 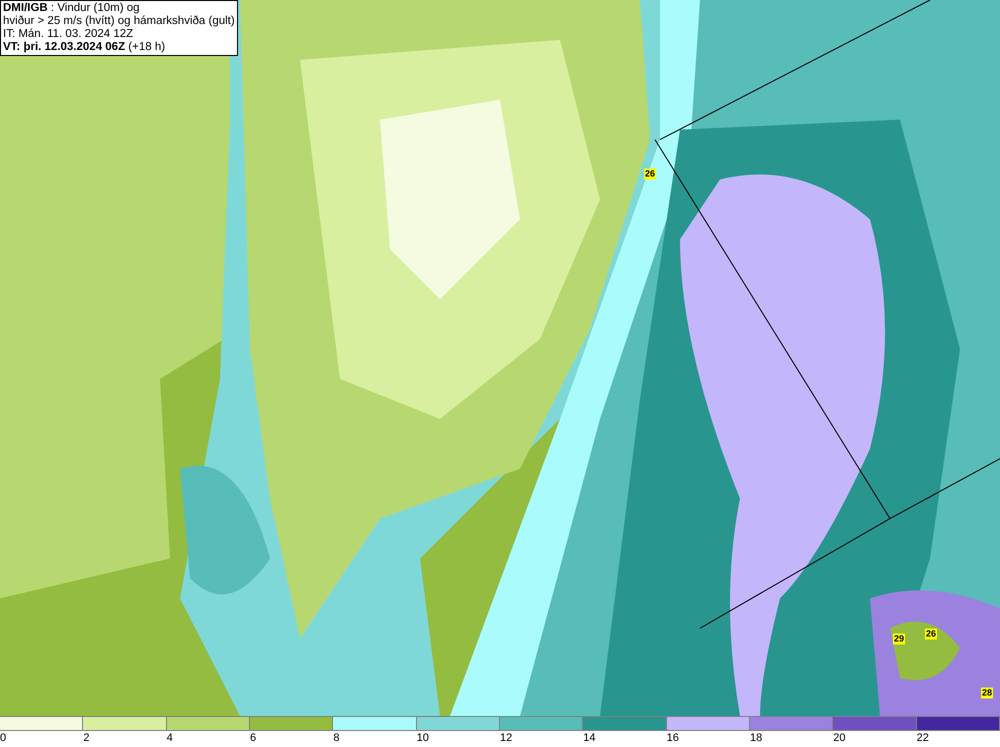 I want to click on legend-tick: 8, so click(x=336, y=738).